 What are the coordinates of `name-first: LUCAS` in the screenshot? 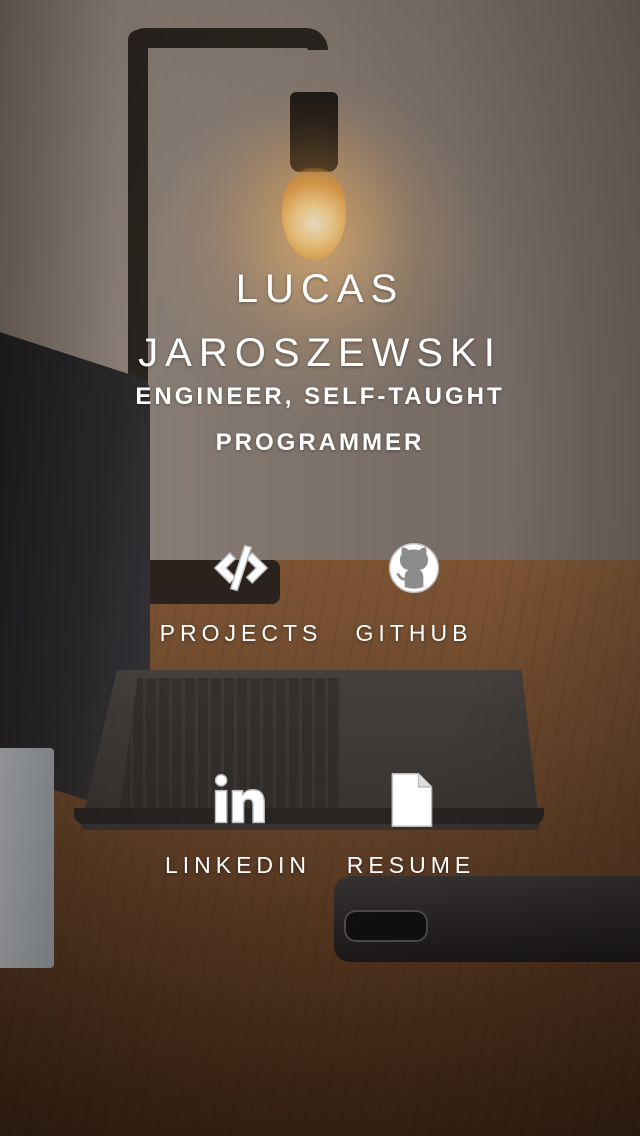 It's located at (320, 288).